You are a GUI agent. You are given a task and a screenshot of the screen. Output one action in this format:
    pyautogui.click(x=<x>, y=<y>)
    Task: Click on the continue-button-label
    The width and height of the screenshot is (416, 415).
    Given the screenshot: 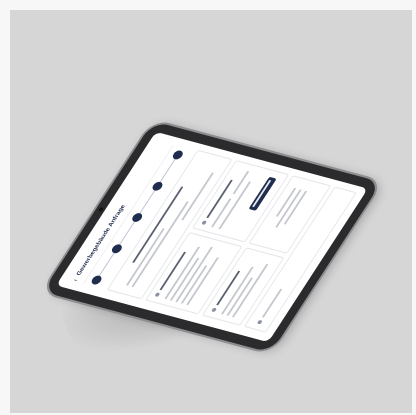 What is the action you would take?
    pyautogui.click(x=262, y=194)
    